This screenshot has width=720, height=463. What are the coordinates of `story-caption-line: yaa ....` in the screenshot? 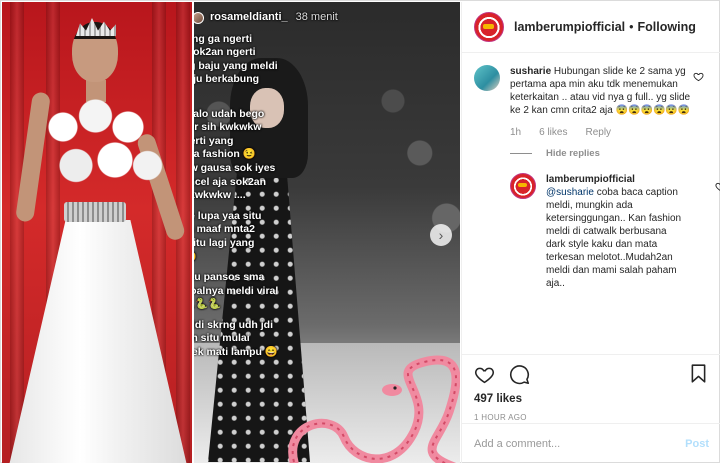 It's located at (323, 94).